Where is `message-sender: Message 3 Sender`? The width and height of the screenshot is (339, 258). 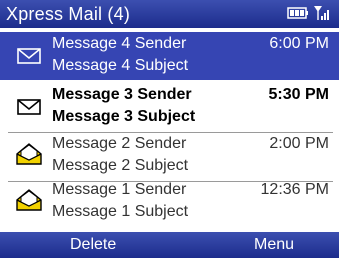 message-sender: Message 3 Sender is located at coordinates (122, 94).